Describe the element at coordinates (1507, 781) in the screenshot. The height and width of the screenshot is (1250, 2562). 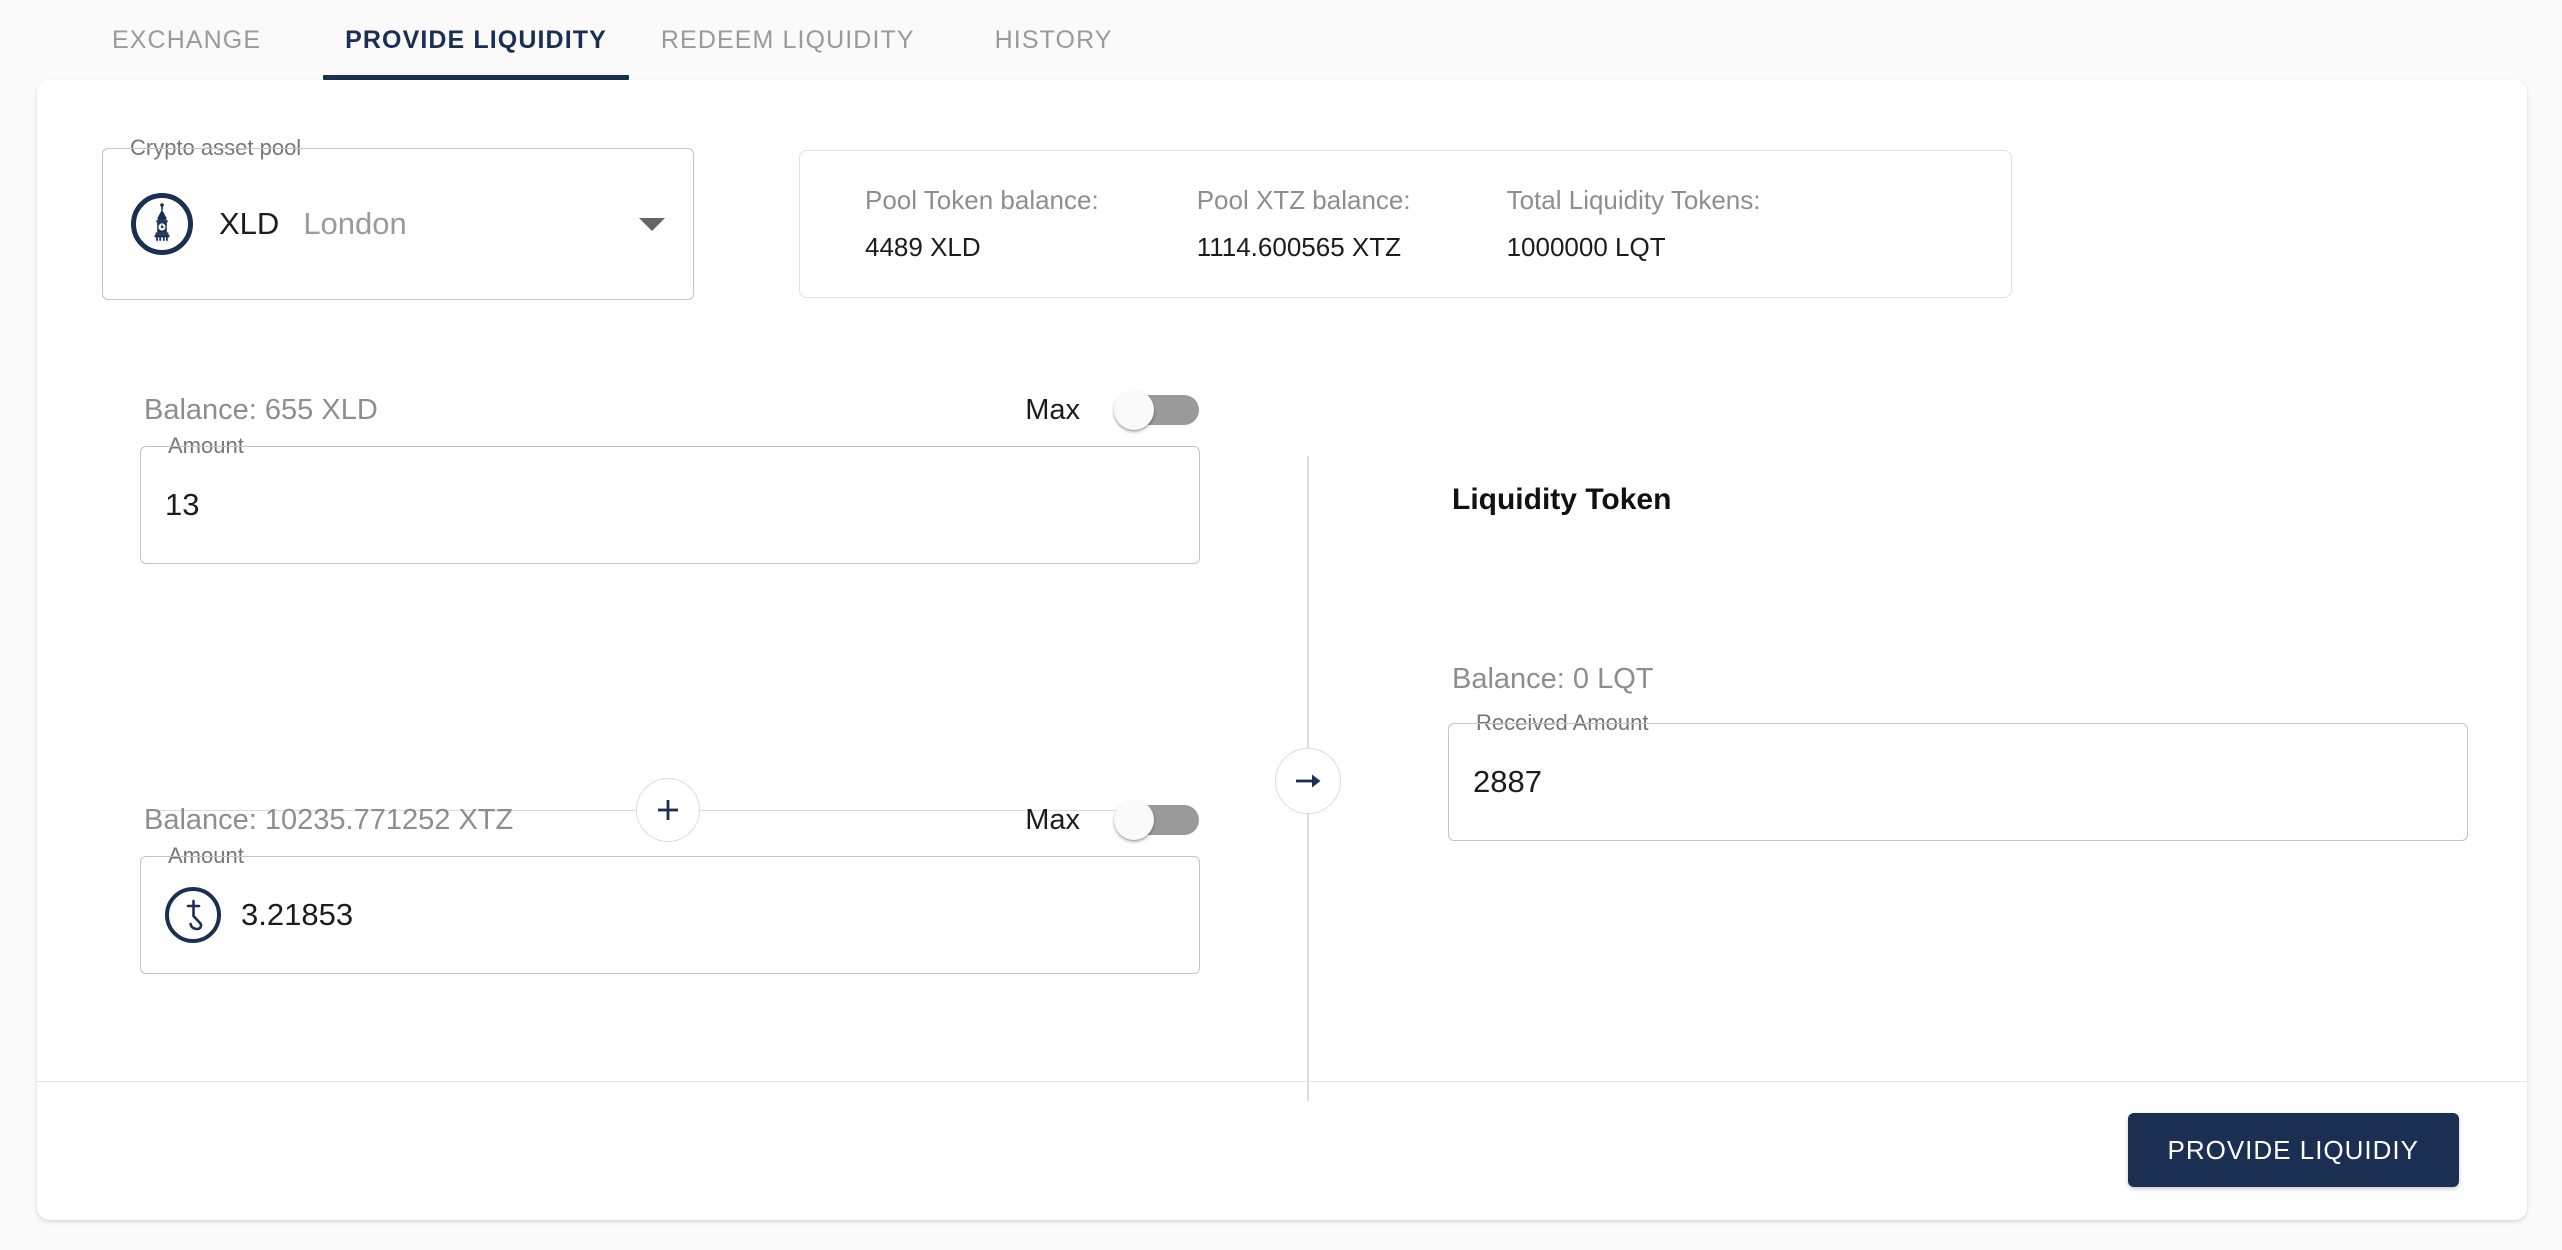
I see `received-amount-value: 2887` at that location.